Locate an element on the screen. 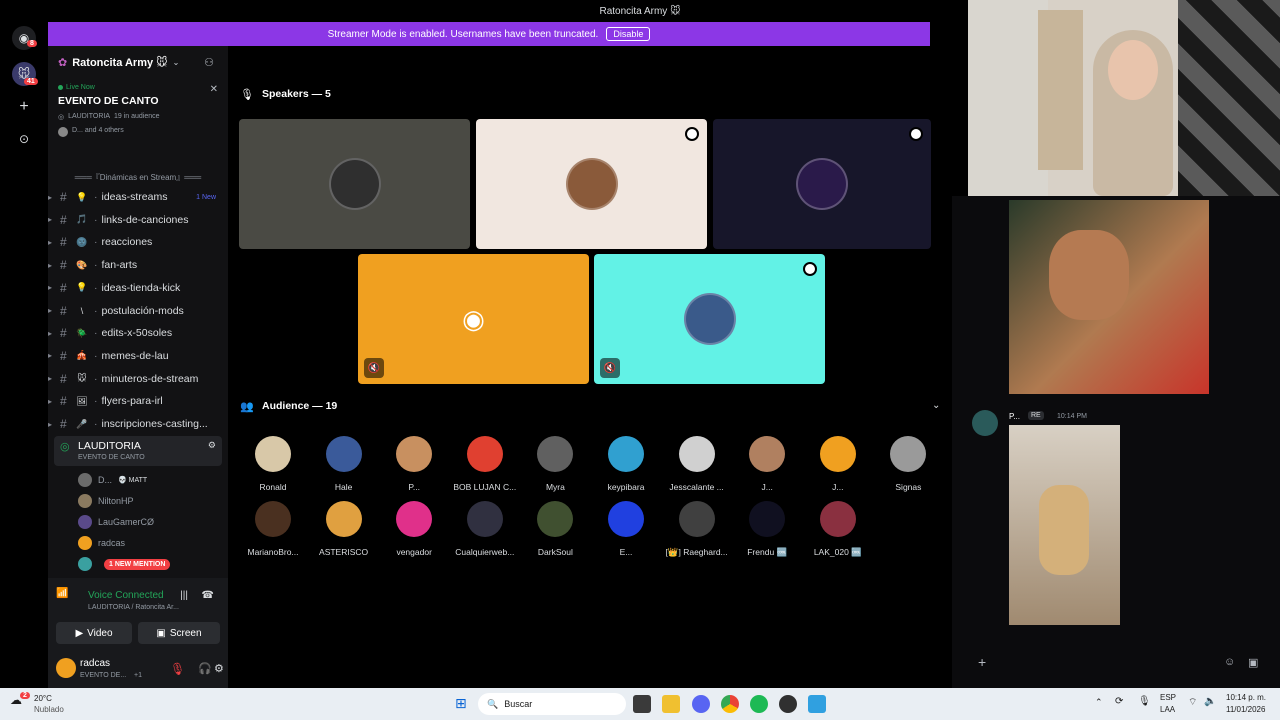  mic-muted-icon: 🎙 is located at coordinates (177, 669).